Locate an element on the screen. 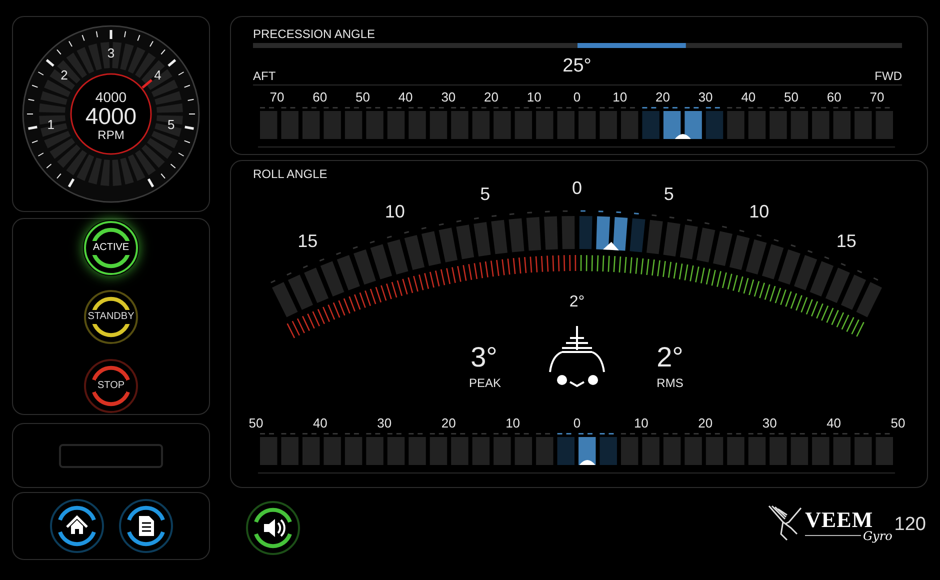 This screenshot has height=580, width=940. mode-button: STOP is located at coordinates (111, 386).